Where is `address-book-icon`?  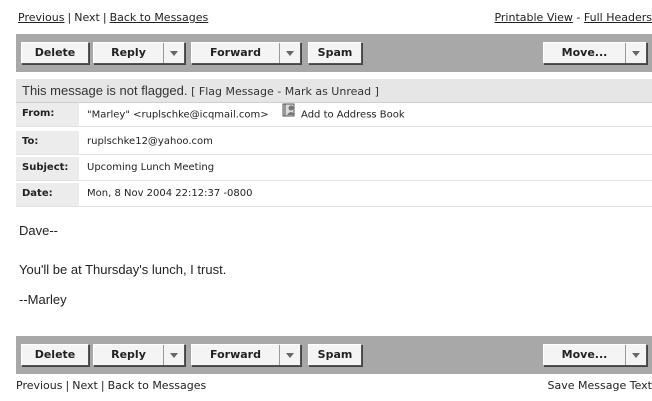
address-book-icon is located at coordinates (290, 114).